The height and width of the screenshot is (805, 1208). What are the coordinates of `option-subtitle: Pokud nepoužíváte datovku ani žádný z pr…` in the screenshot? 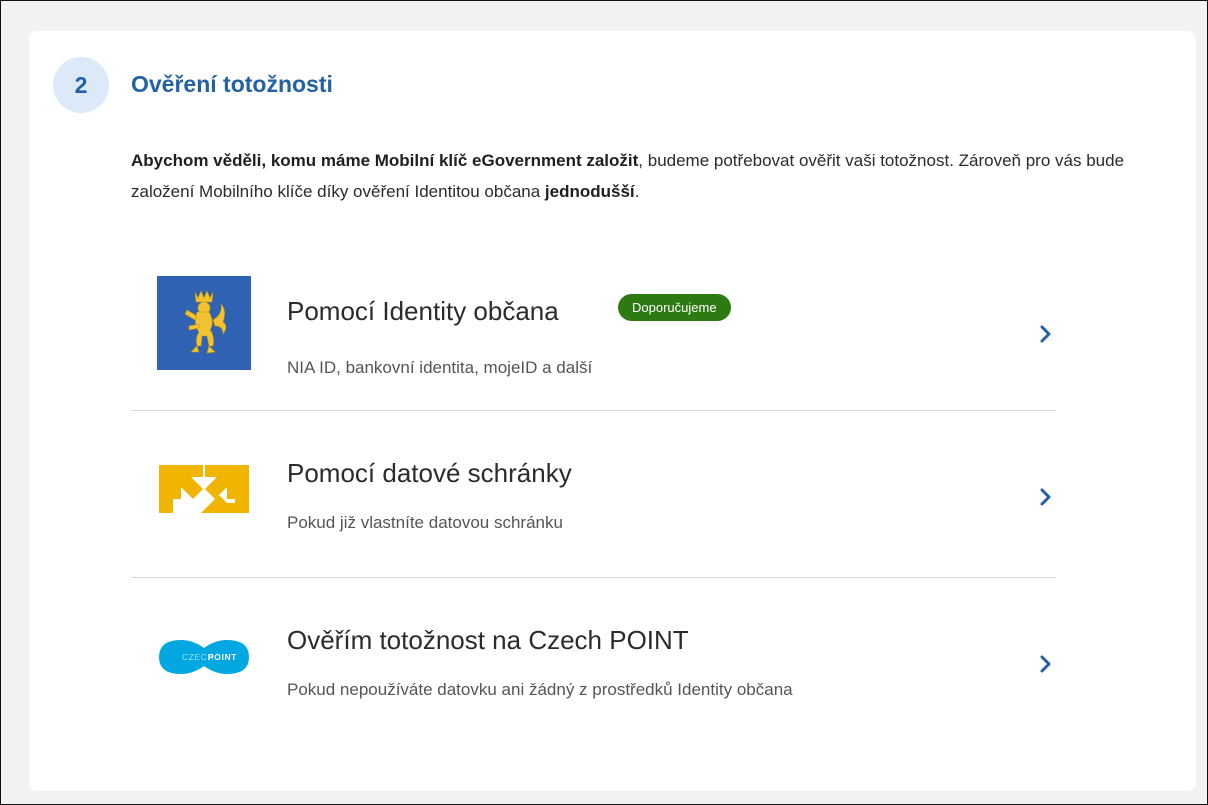 It's located at (540, 689).